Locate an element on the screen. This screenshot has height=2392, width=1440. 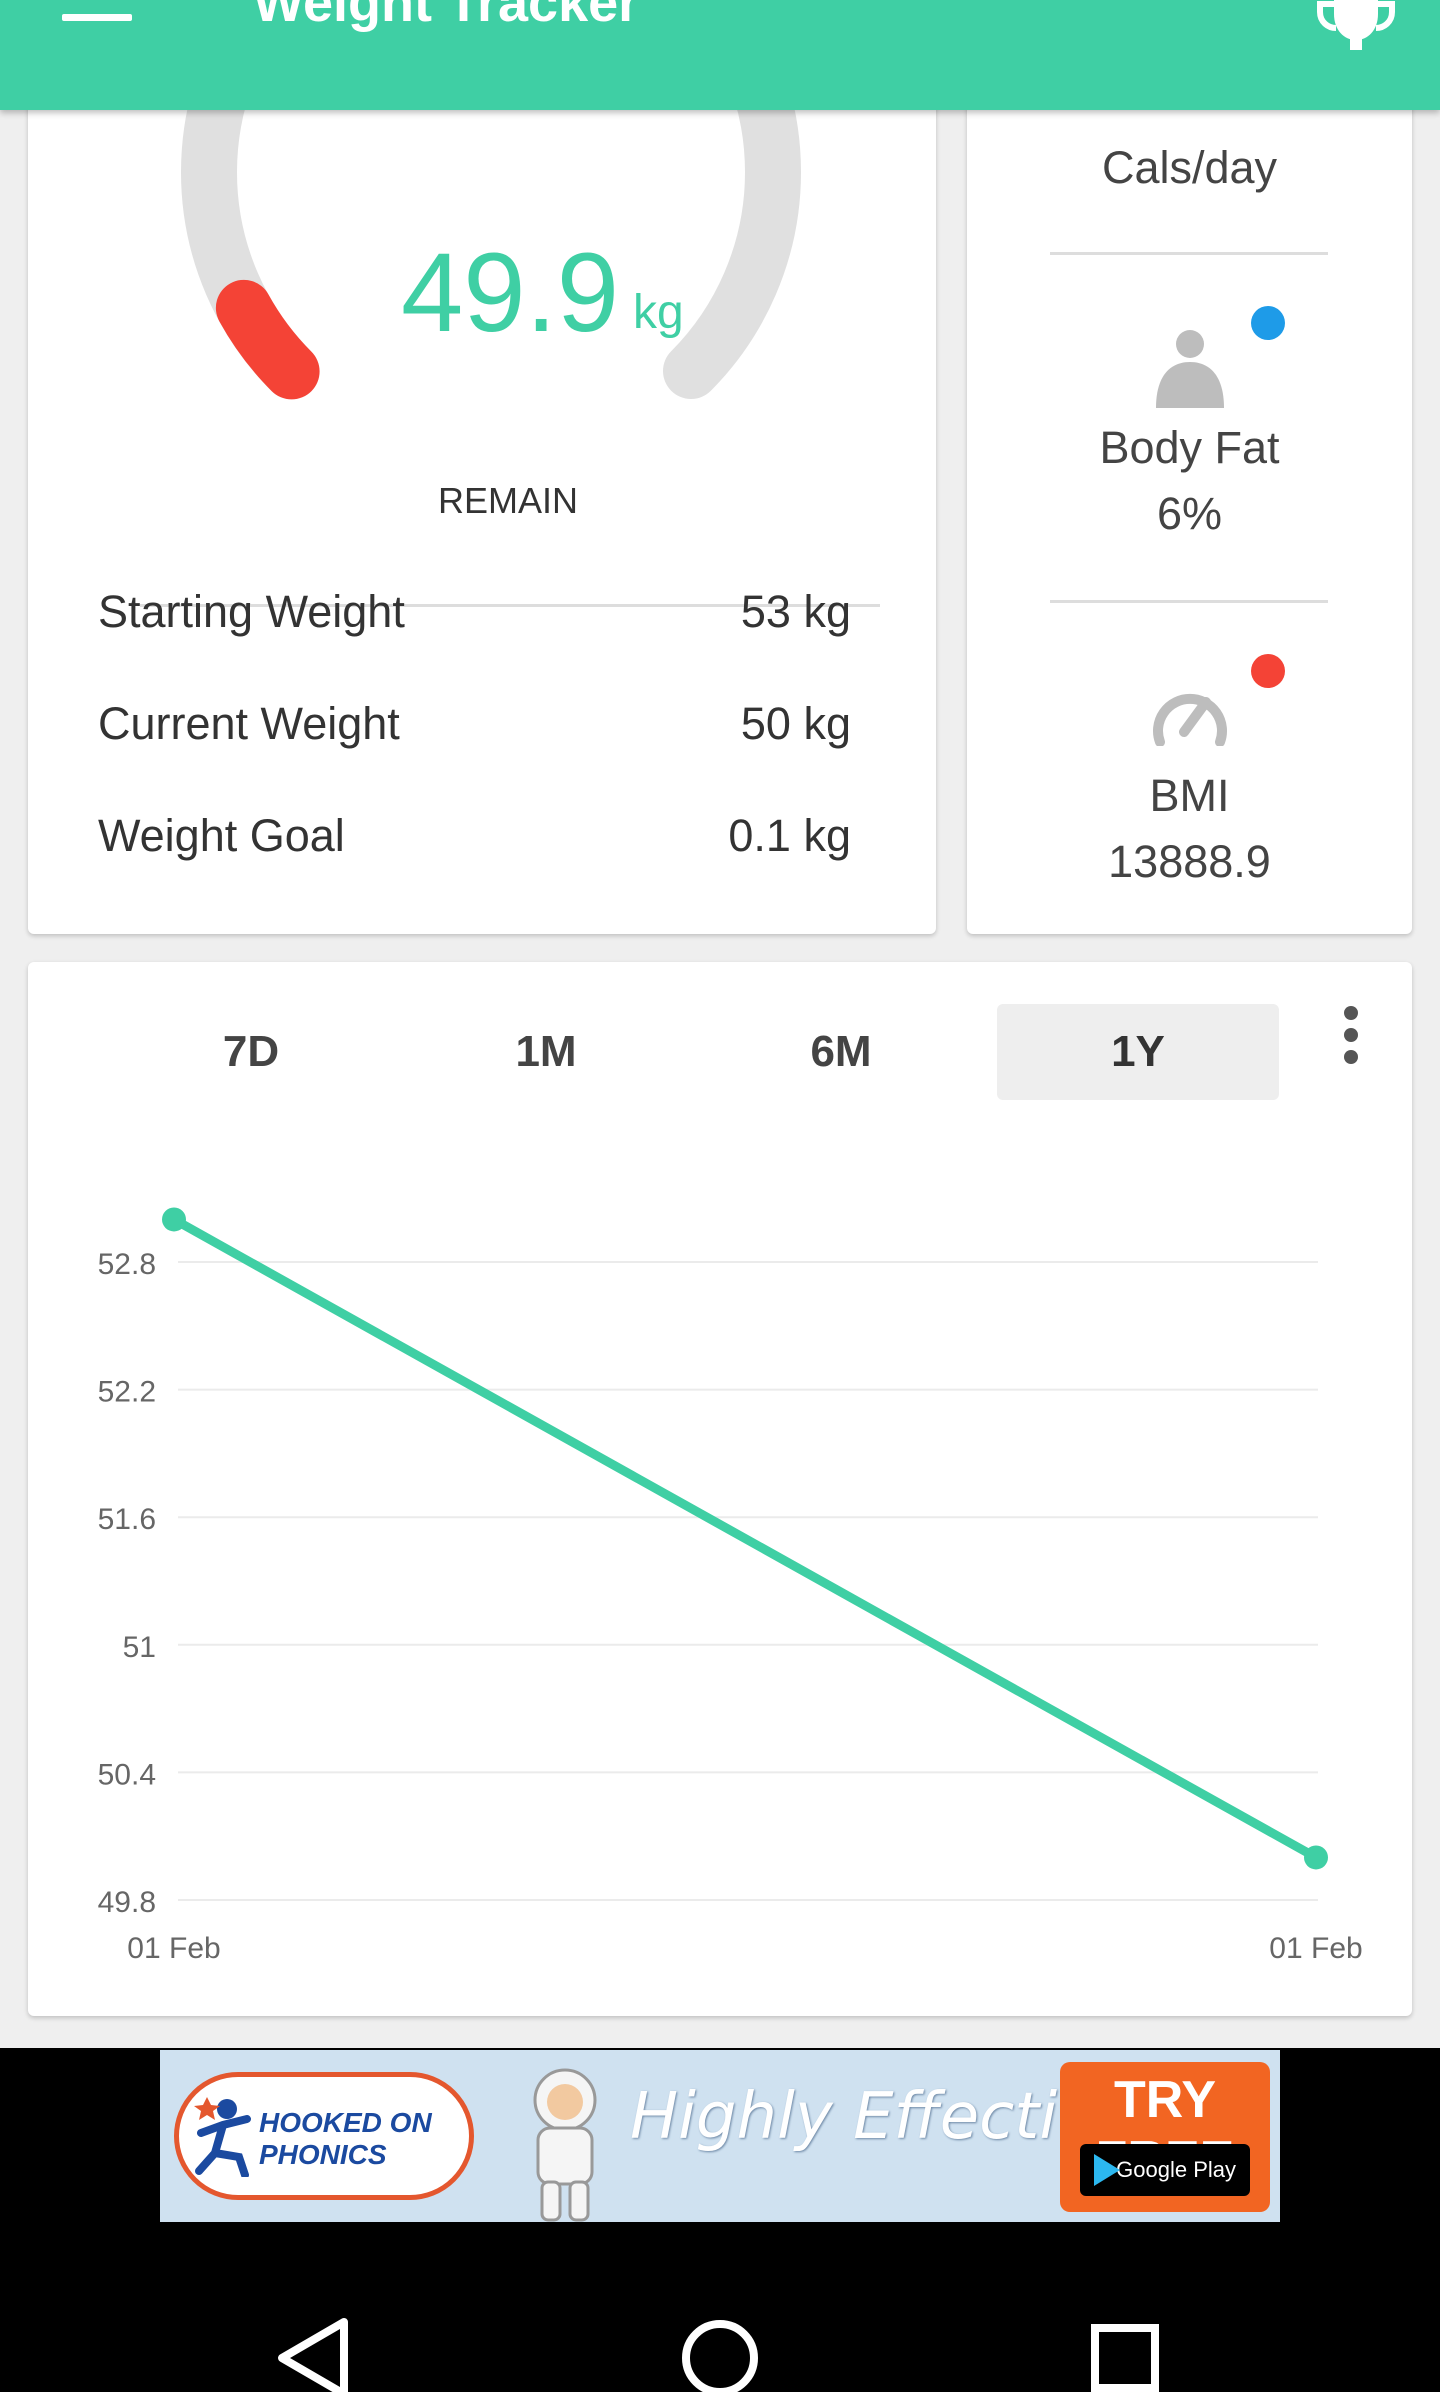
hamburger-menu-icon is located at coordinates (97, 20).